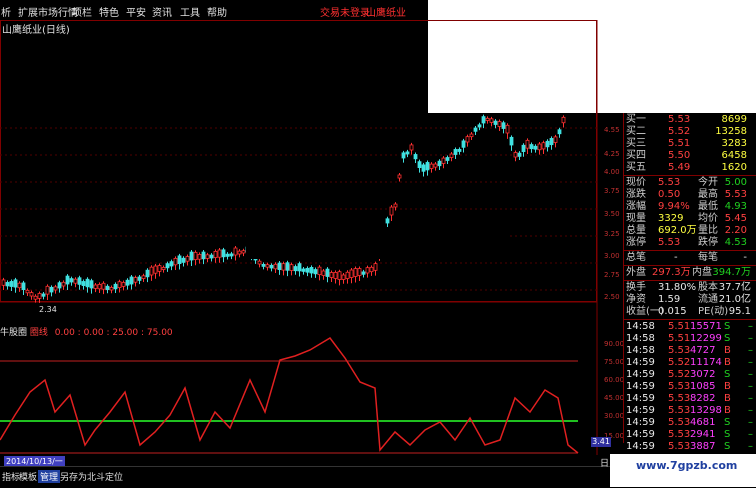  I want to click on menu-item-help: 帮助, so click(217, 11).